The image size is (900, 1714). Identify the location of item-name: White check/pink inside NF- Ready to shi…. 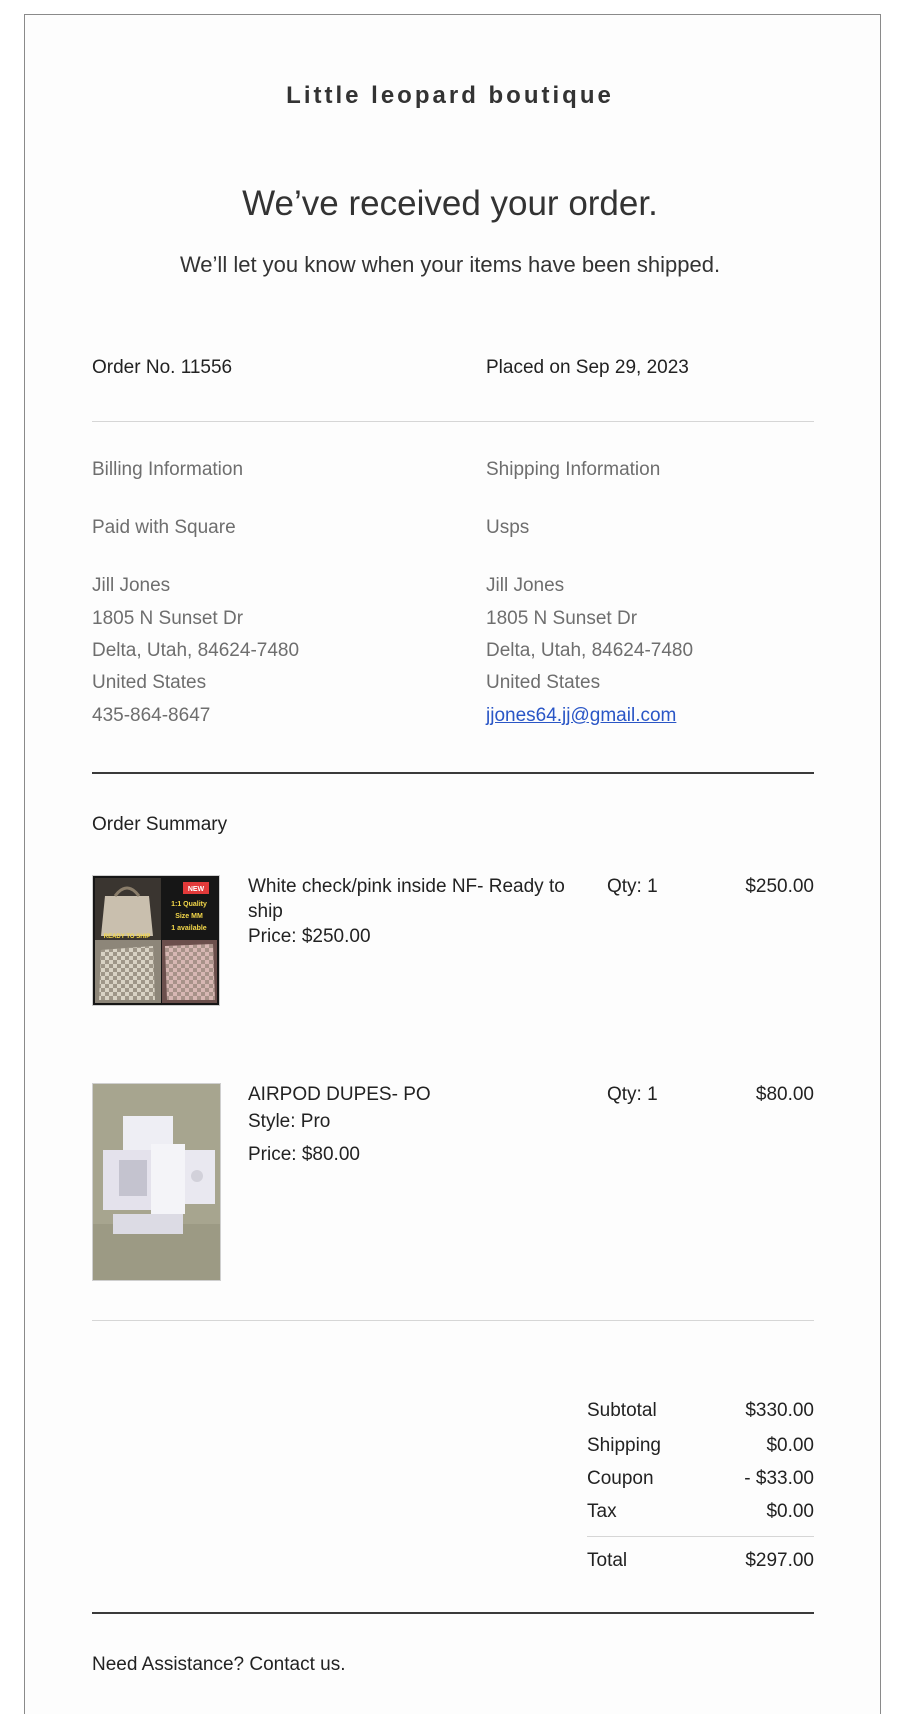
(413, 899).